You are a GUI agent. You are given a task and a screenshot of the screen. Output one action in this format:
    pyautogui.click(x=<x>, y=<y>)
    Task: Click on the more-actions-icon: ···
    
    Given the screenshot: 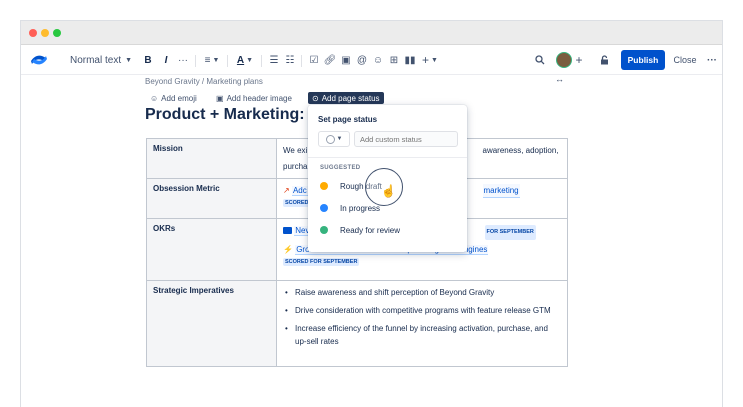 What is the action you would take?
    pyautogui.click(x=712, y=60)
    